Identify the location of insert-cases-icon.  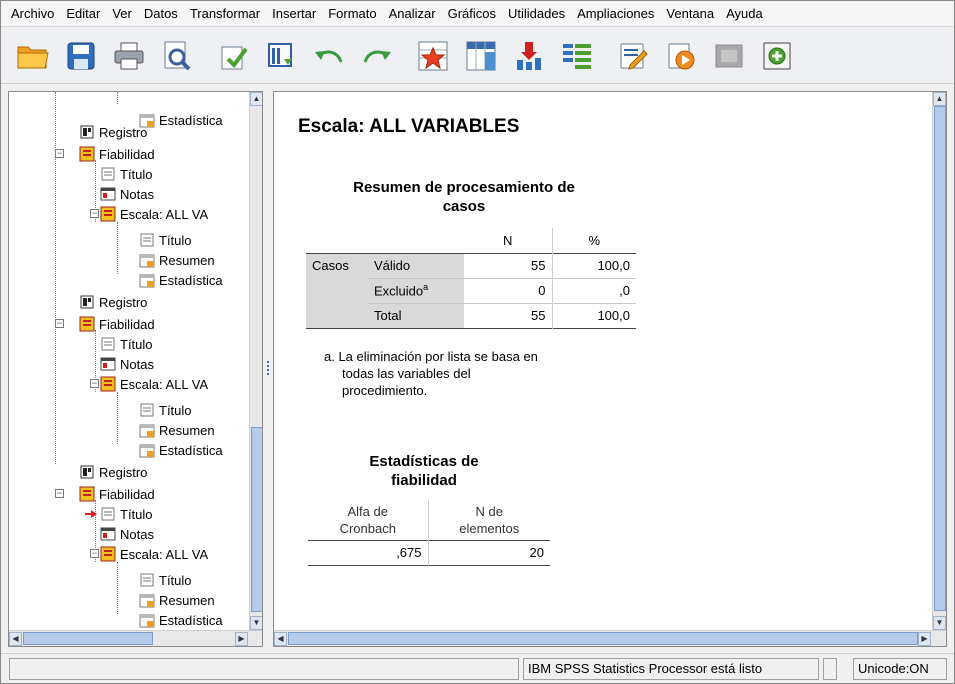
(577, 56).